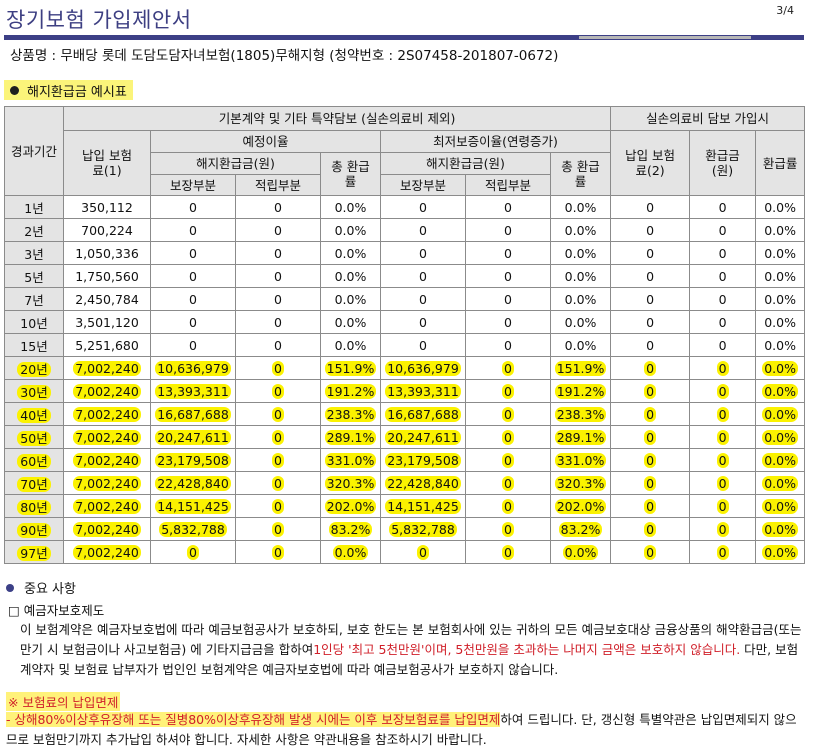 Image resolution: width=814 pixels, height=750 pixels. Describe the element at coordinates (423, 460) in the screenshot. I see `table-cell: 23,179,508` at that location.